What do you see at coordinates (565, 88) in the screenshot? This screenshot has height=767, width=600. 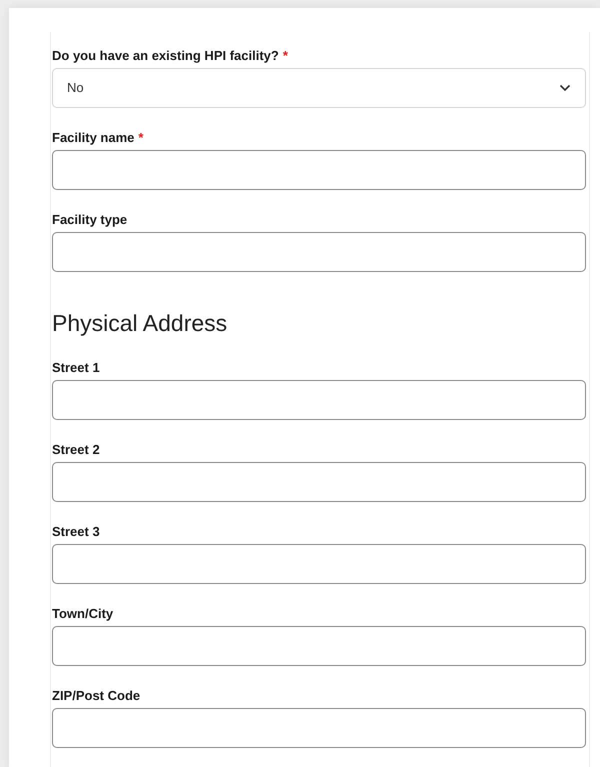 I see `chevron-down-icon` at bounding box center [565, 88].